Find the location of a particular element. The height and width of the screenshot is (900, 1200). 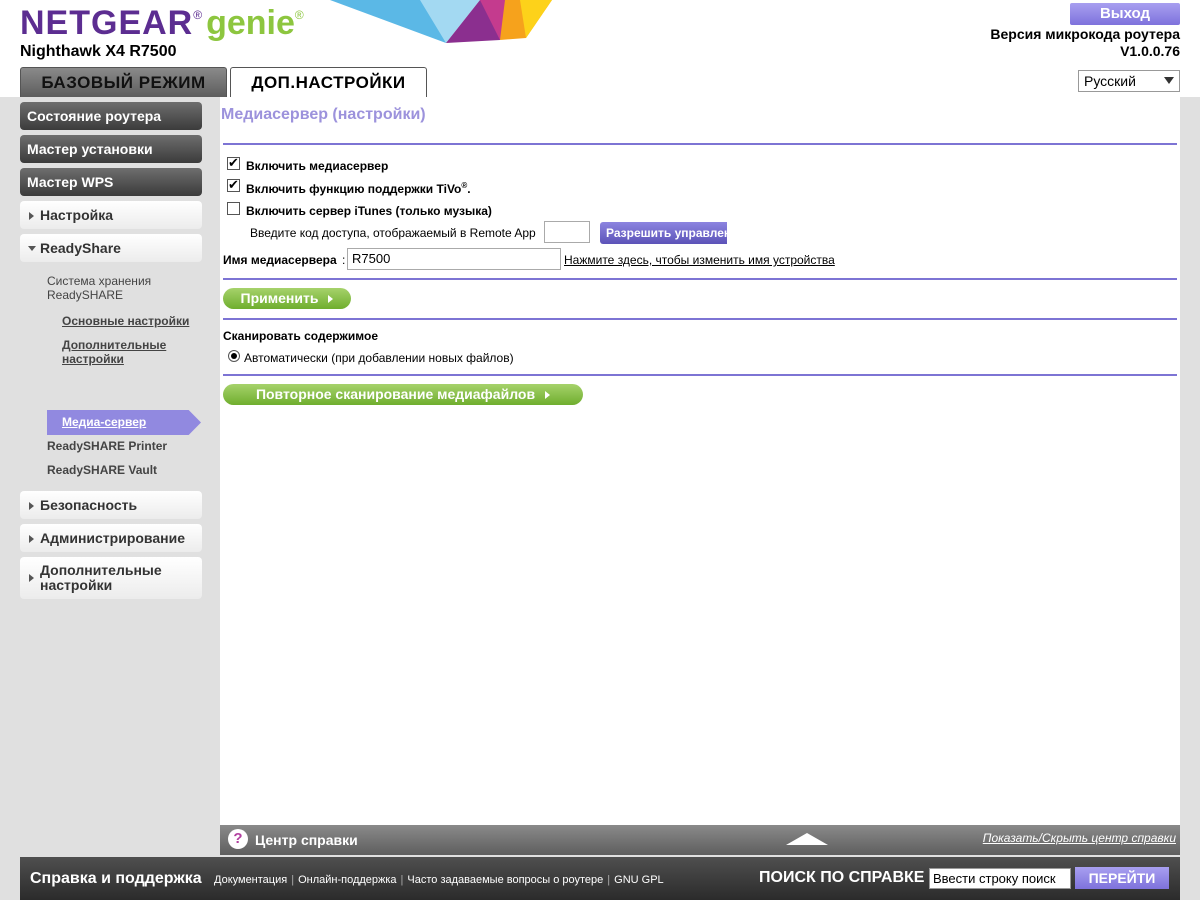

access-code-input is located at coordinates (567, 232).